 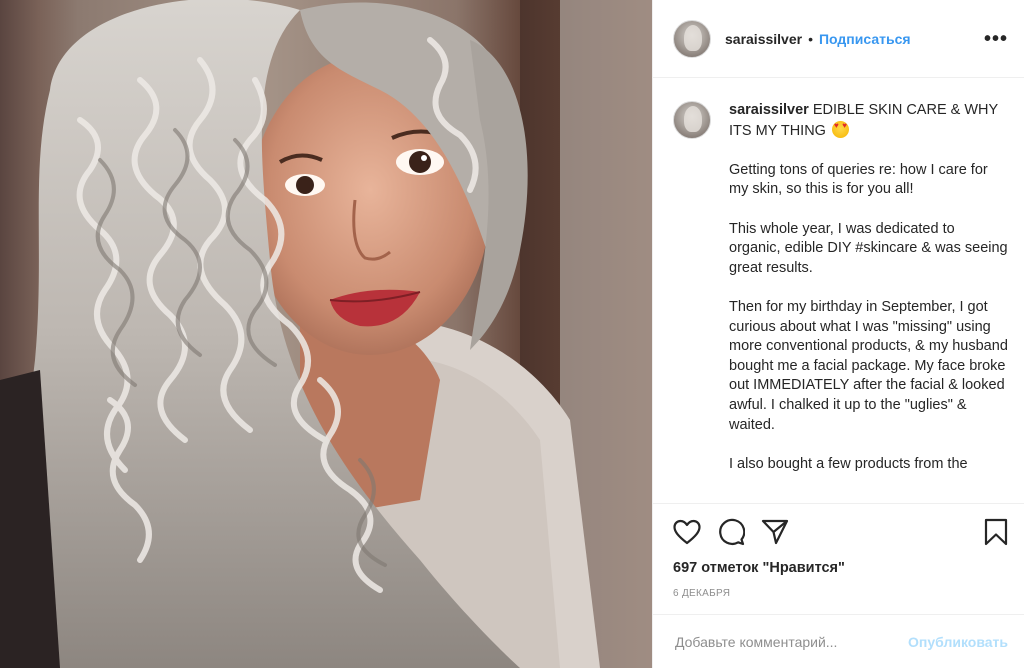 I want to click on heart-icon, so click(x=687, y=532).